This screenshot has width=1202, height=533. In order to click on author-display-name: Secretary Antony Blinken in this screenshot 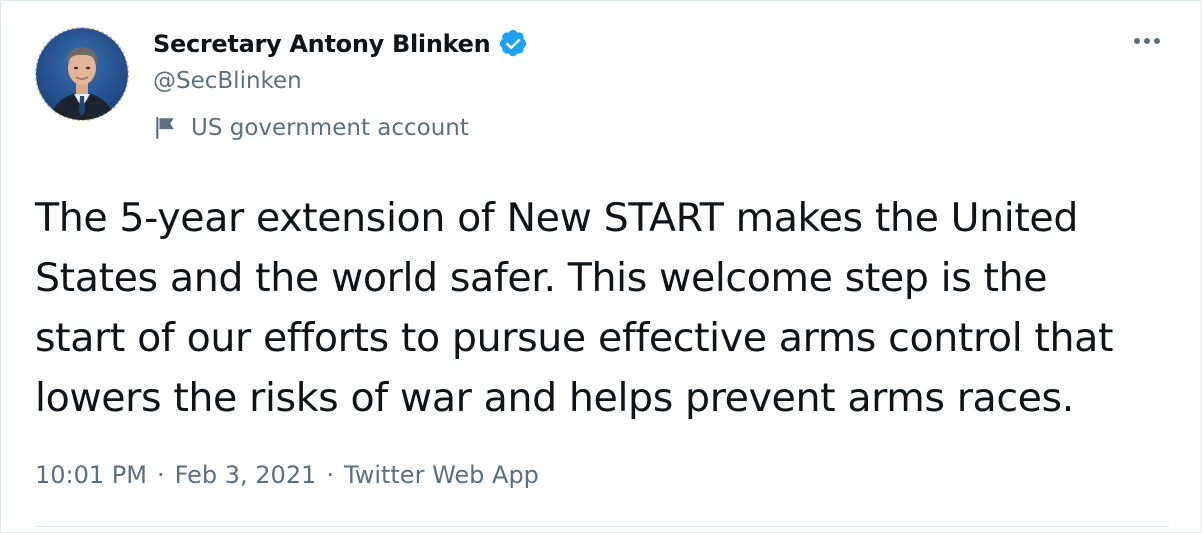, I will do `click(322, 44)`.